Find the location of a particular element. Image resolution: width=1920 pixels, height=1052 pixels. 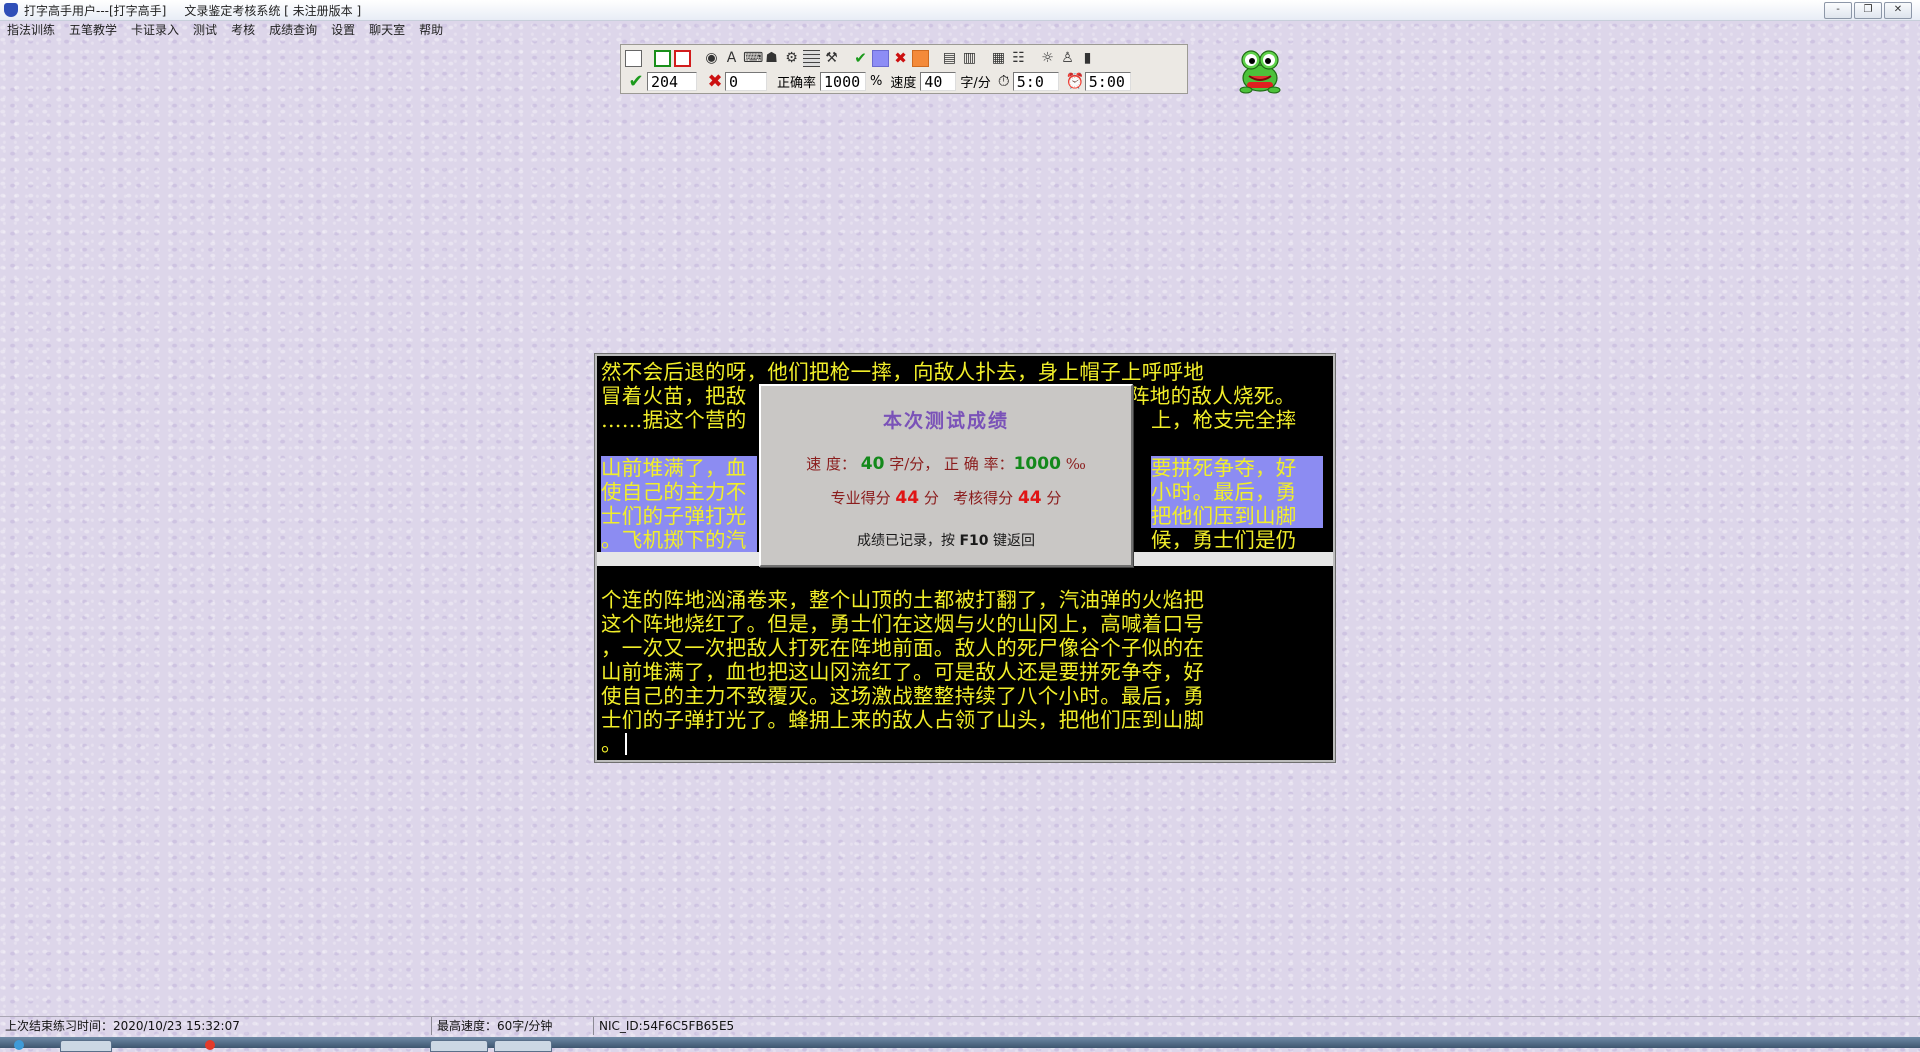

chart-icon: ▤ is located at coordinates (949, 58).